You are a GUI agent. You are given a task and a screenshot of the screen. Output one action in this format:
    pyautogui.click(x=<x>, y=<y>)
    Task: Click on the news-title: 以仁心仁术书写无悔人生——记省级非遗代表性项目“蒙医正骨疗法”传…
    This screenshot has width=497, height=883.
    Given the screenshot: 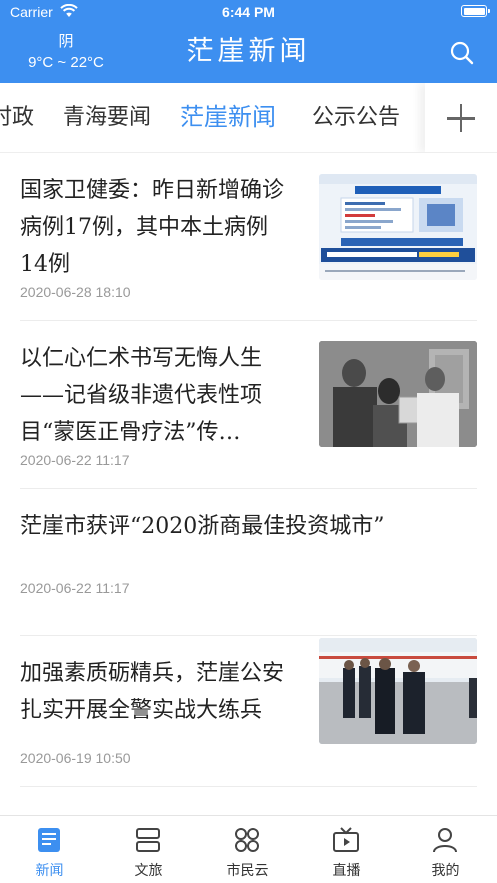 What is the action you would take?
    pyautogui.click(x=141, y=395)
    